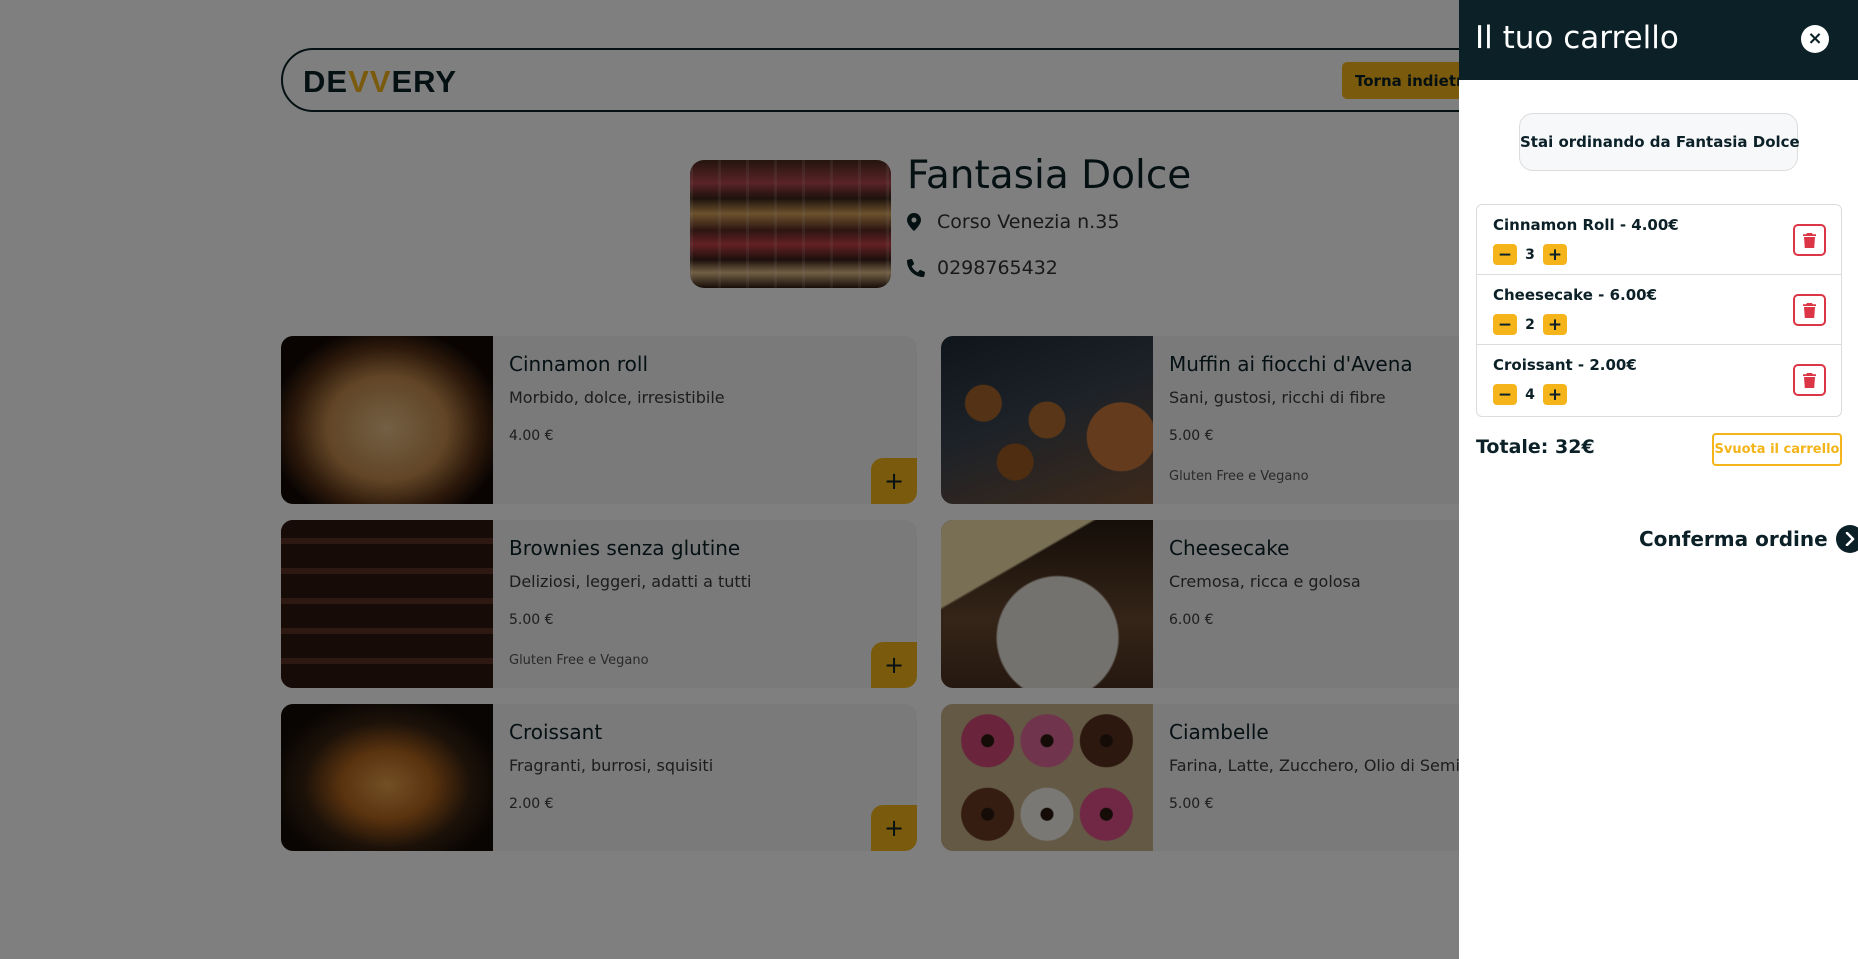 The width and height of the screenshot is (1858, 959). What do you see at coordinates (1777, 449) in the screenshot?
I see `empty-cart-button: Svuota il carrello` at bounding box center [1777, 449].